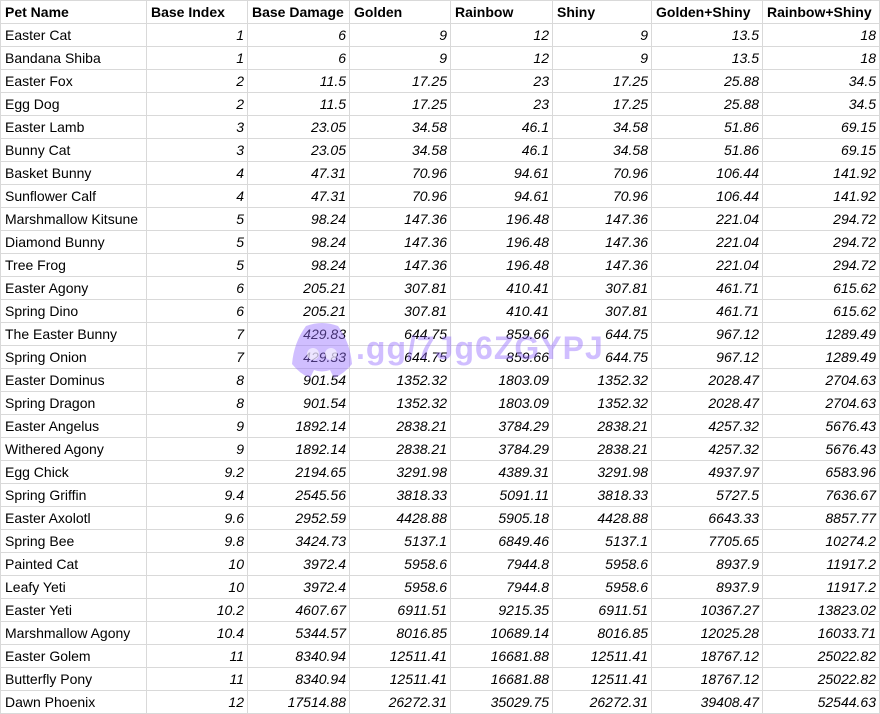 The image size is (880, 714). Describe the element at coordinates (602, 633) in the screenshot. I see `cell-shiny: 8016.85` at that location.